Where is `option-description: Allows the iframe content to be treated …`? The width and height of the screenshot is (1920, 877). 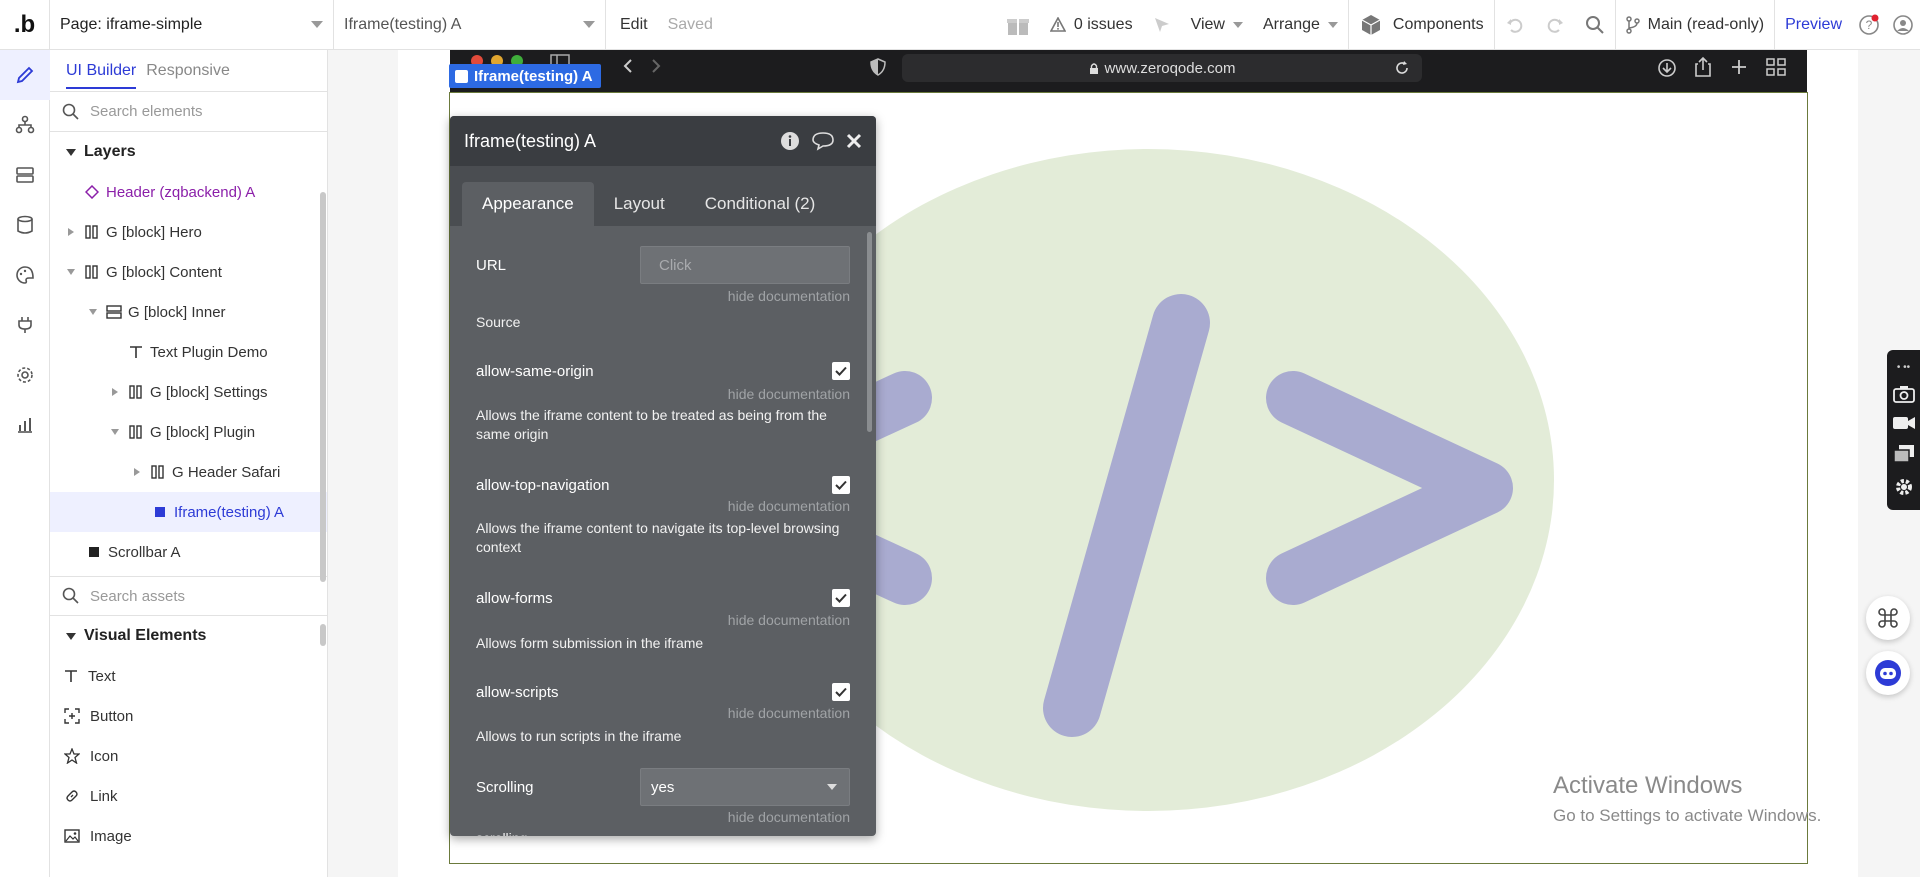 option-description: Allows the iframe content to be treated … is located at coordinates (651, 424).